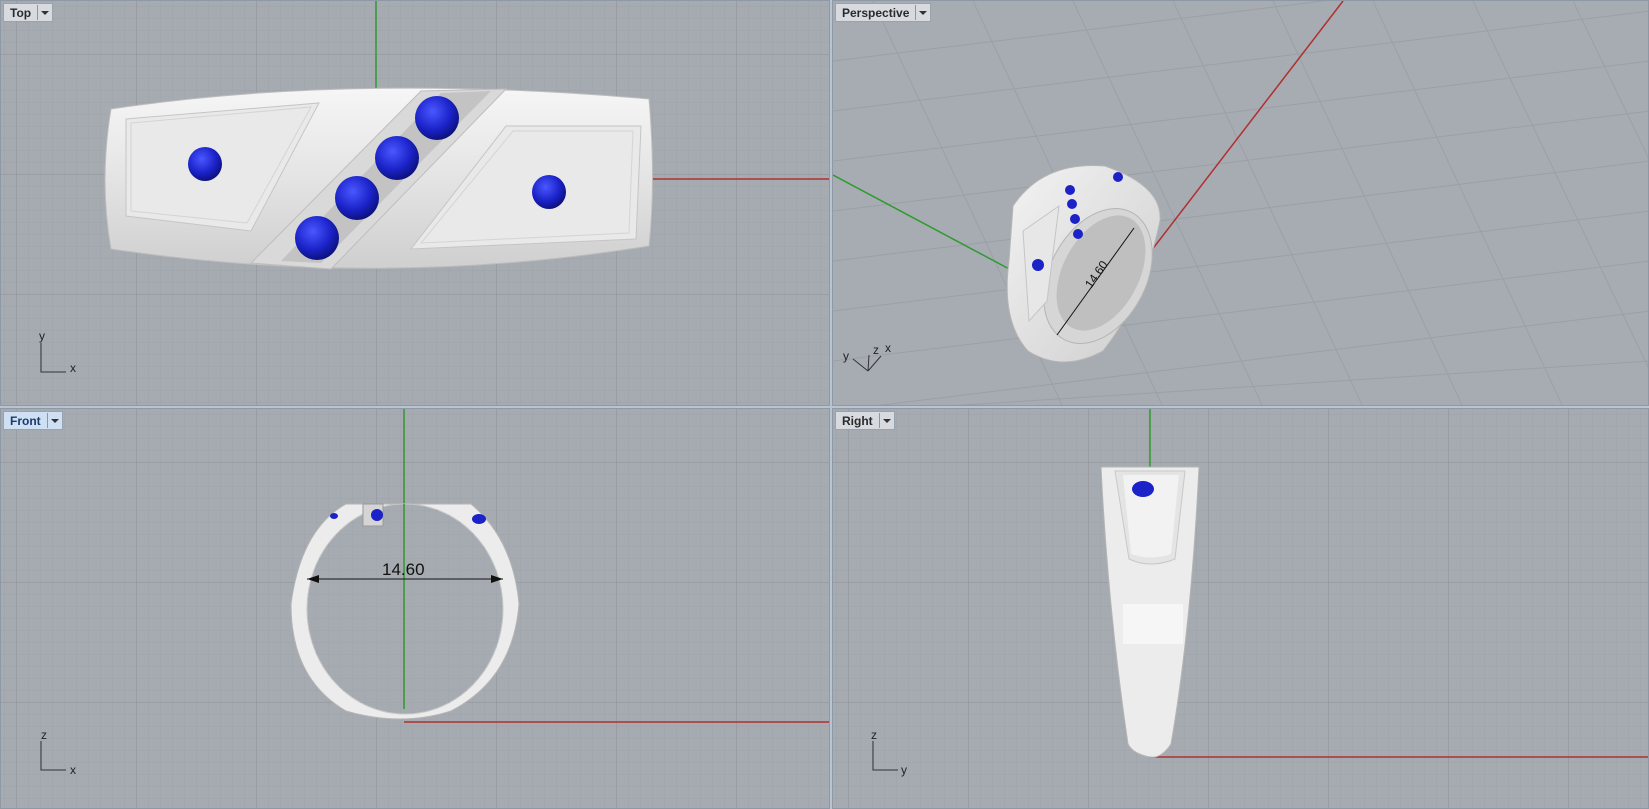  I want to click on viewport-label-front: Front, so click(33, 420).